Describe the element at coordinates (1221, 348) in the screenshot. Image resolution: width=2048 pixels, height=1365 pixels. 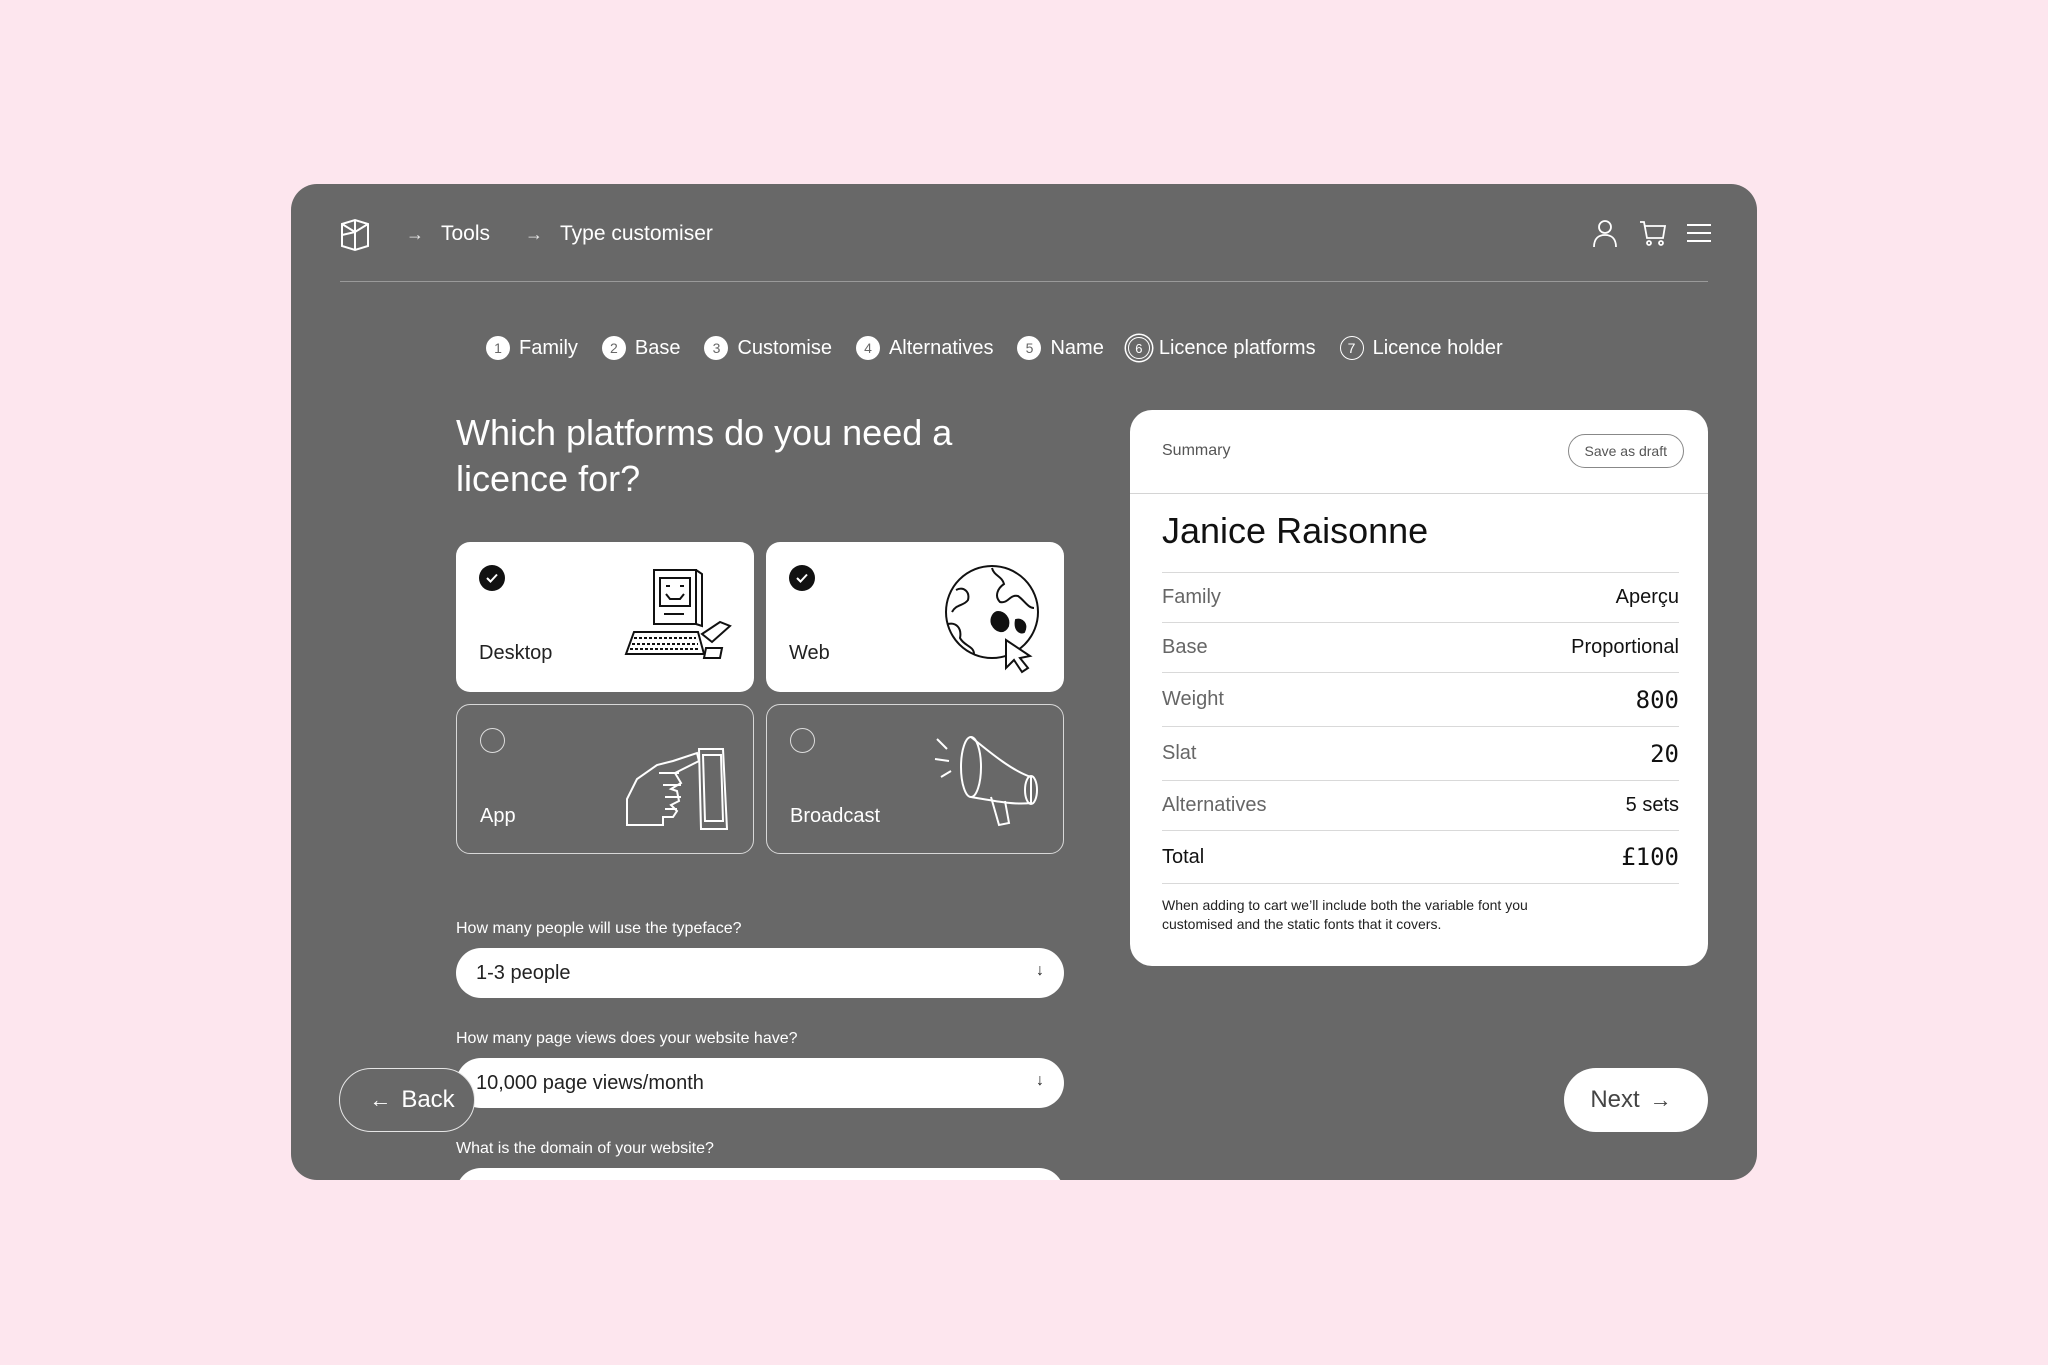
I see `step-licence-platforms: 6 Licence platforms` at that location.